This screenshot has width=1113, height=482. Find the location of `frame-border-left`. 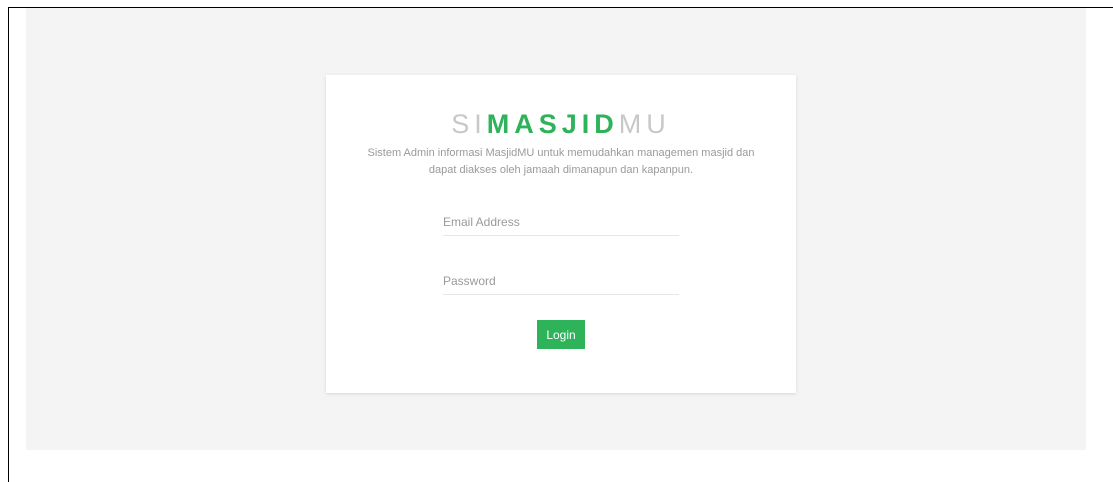

frame-border-left is located at coordinates (8, 244).